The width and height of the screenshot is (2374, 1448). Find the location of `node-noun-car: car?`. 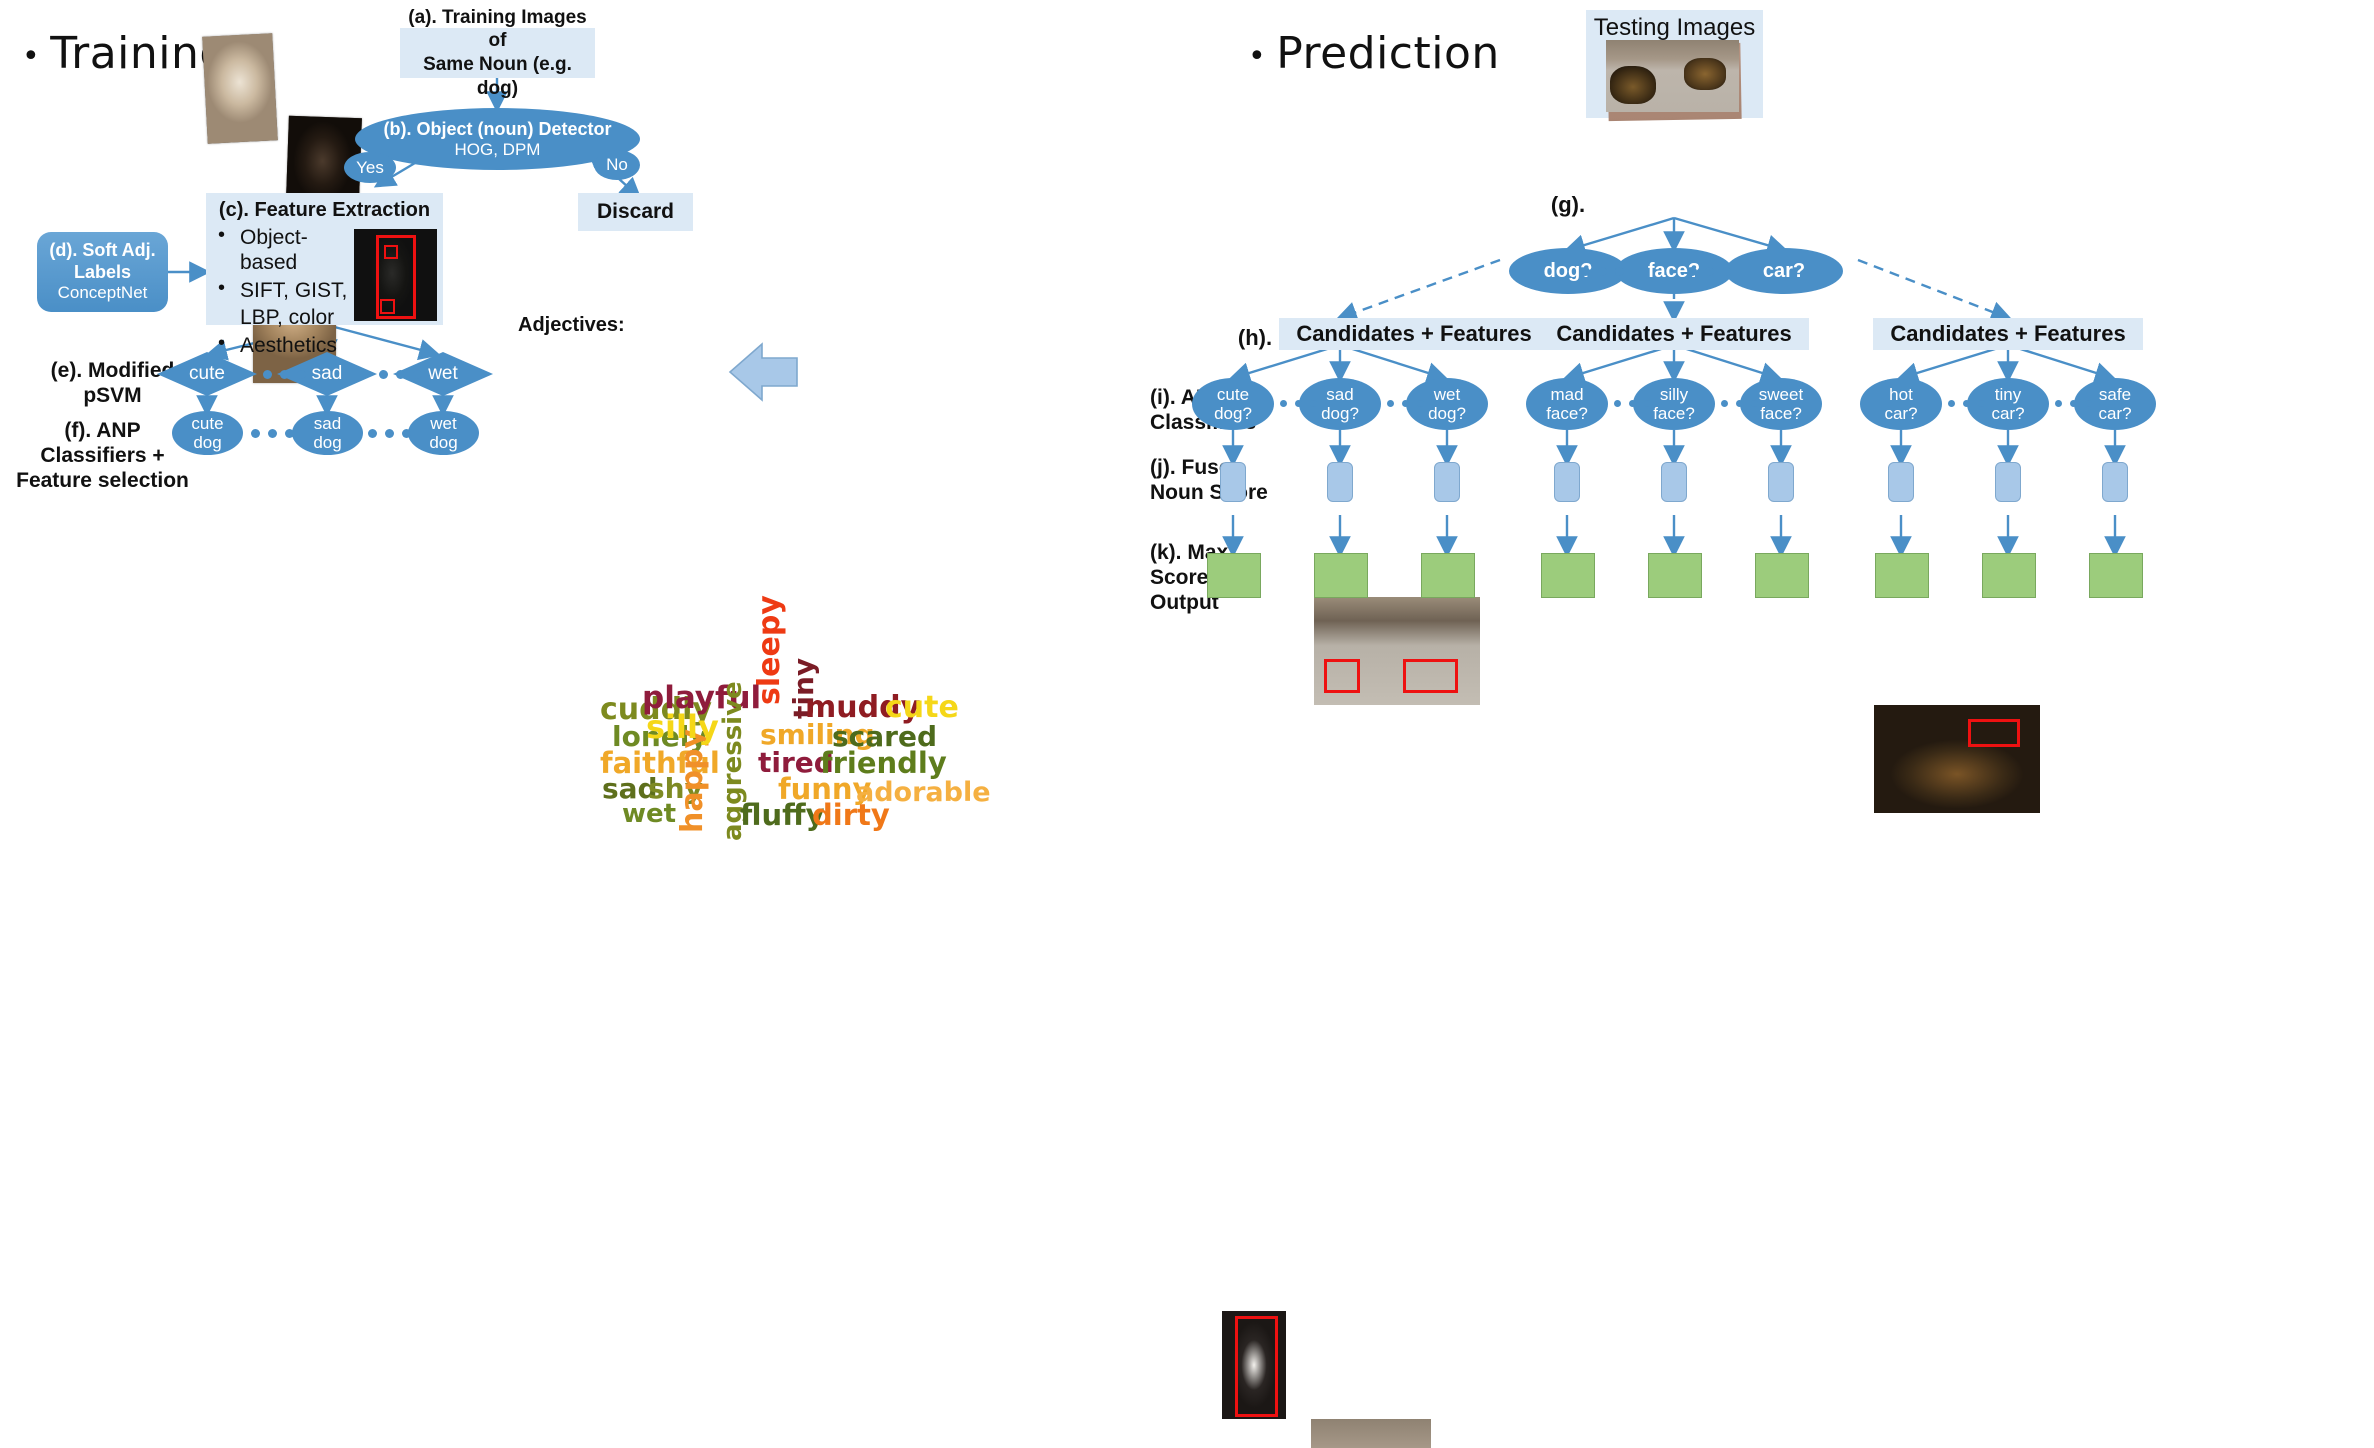

node-noun-car: car? is located at coordinates (1784, 271).